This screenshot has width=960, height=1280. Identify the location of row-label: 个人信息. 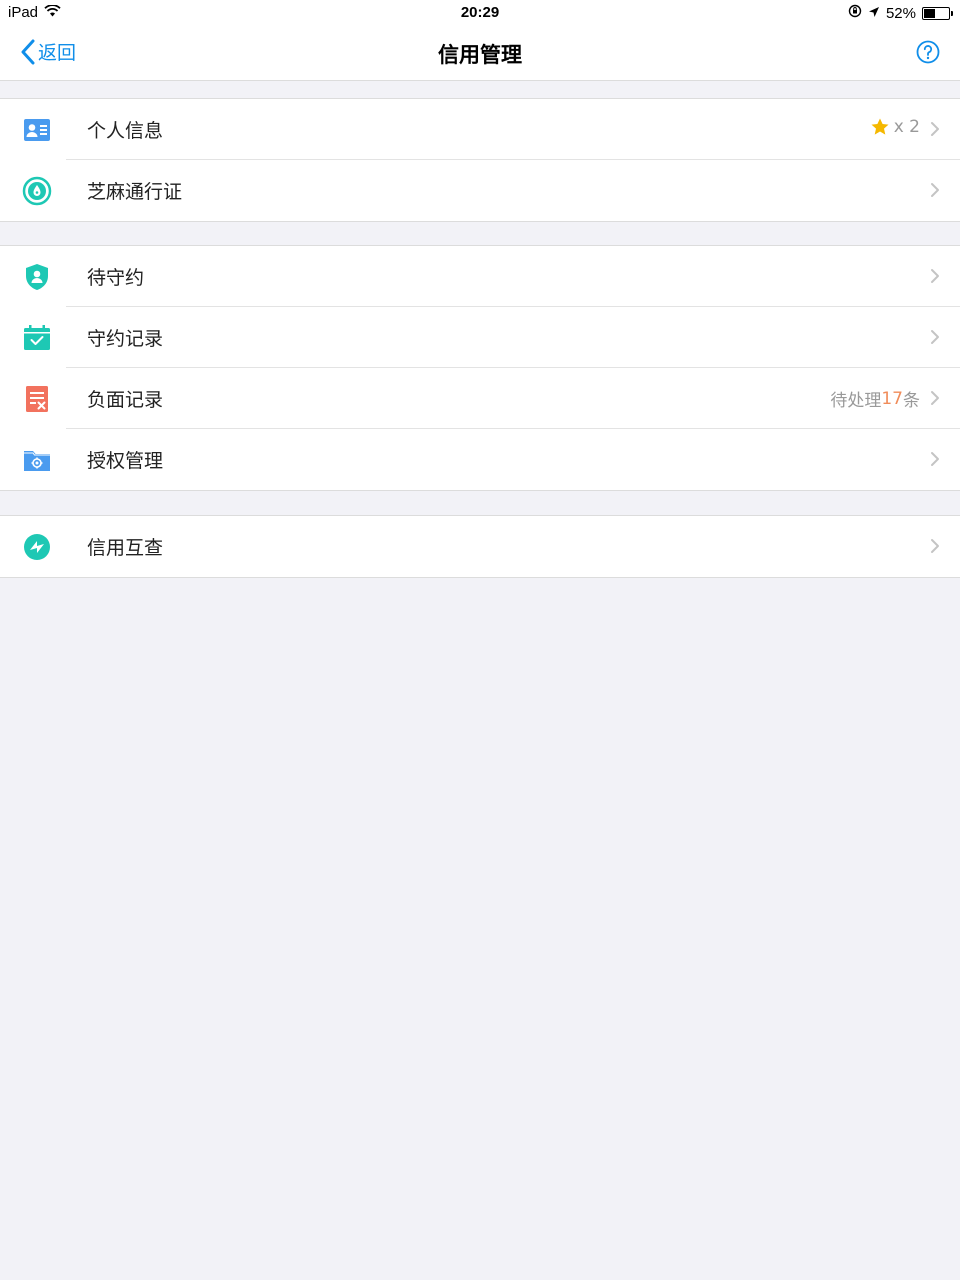
(125, 131).